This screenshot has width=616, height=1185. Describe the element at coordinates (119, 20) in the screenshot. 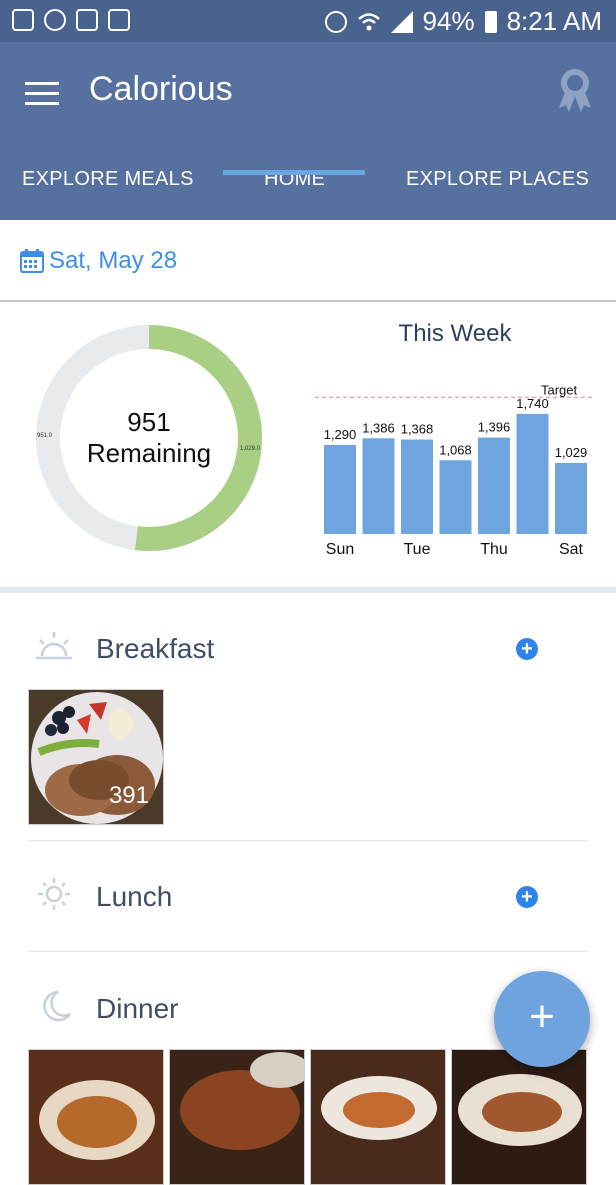

I see `task-icon` at that location.